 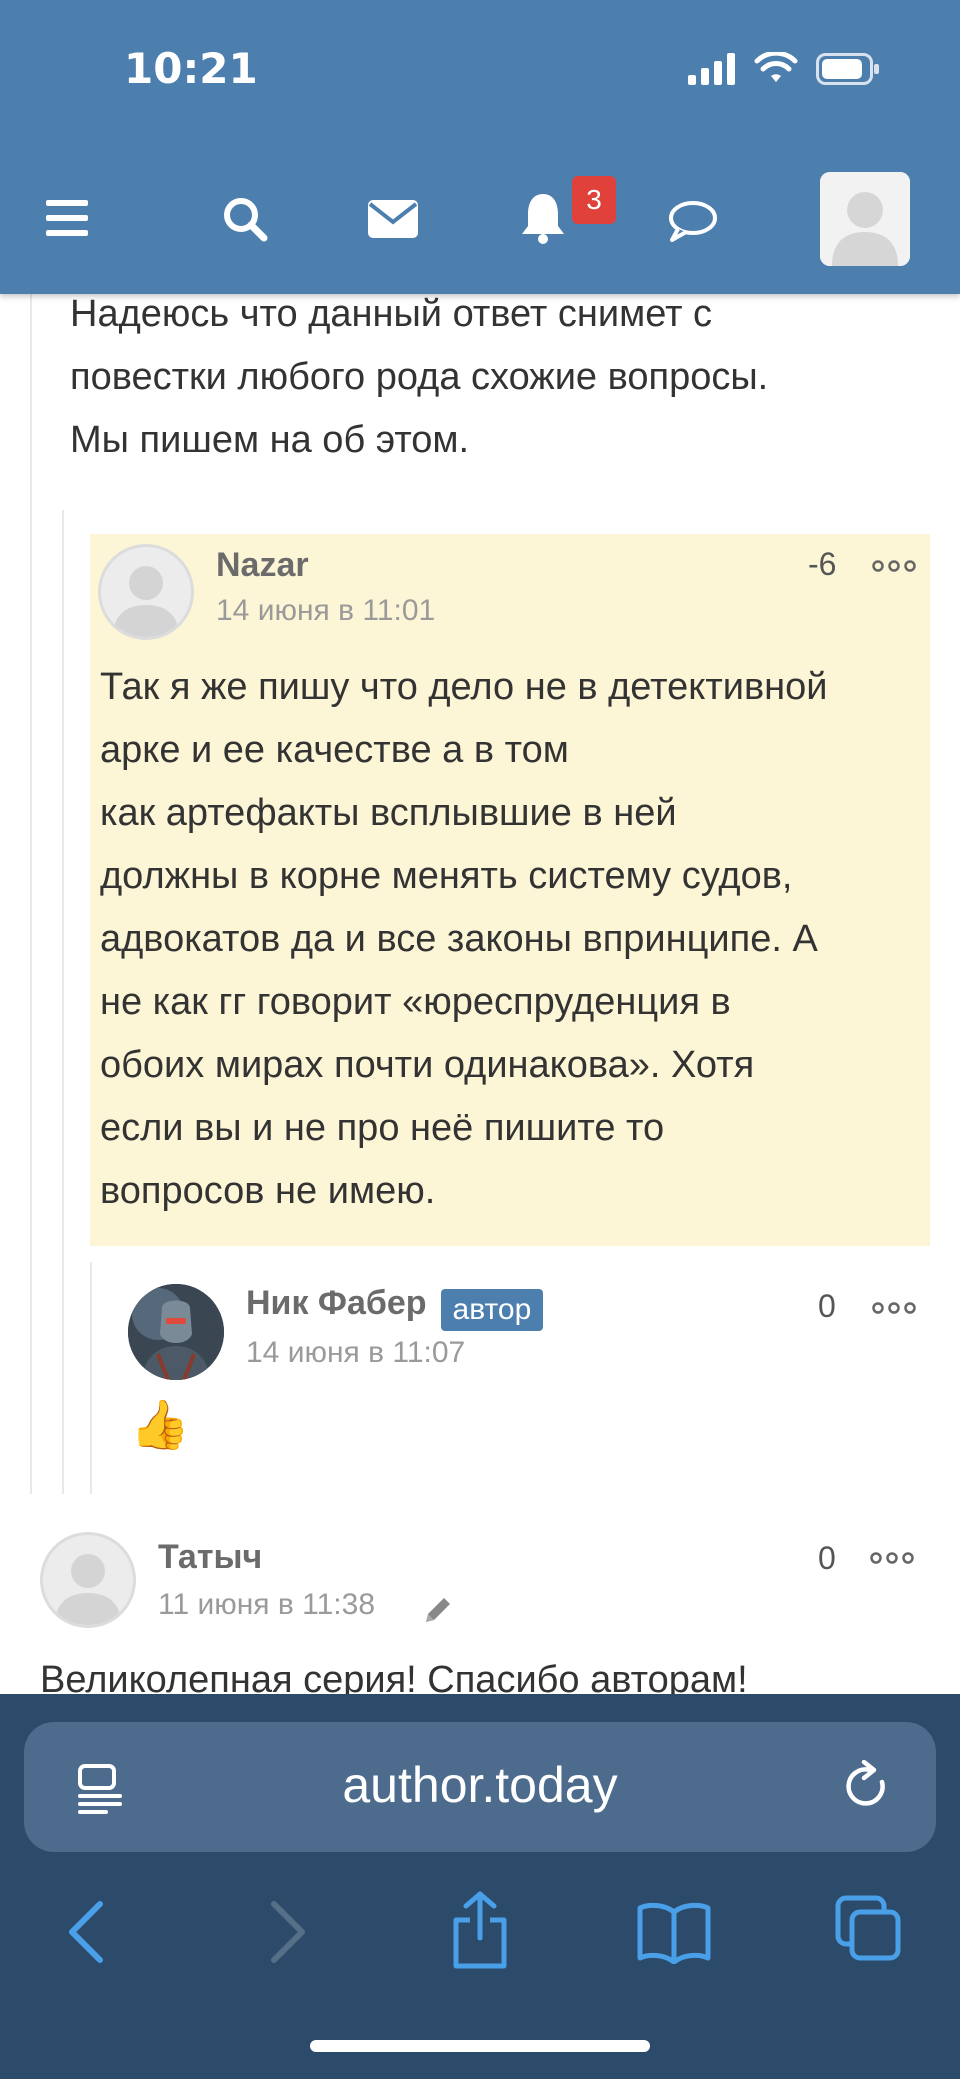 I want to click on comment-body: 👍, so click(x=160, y=1425).